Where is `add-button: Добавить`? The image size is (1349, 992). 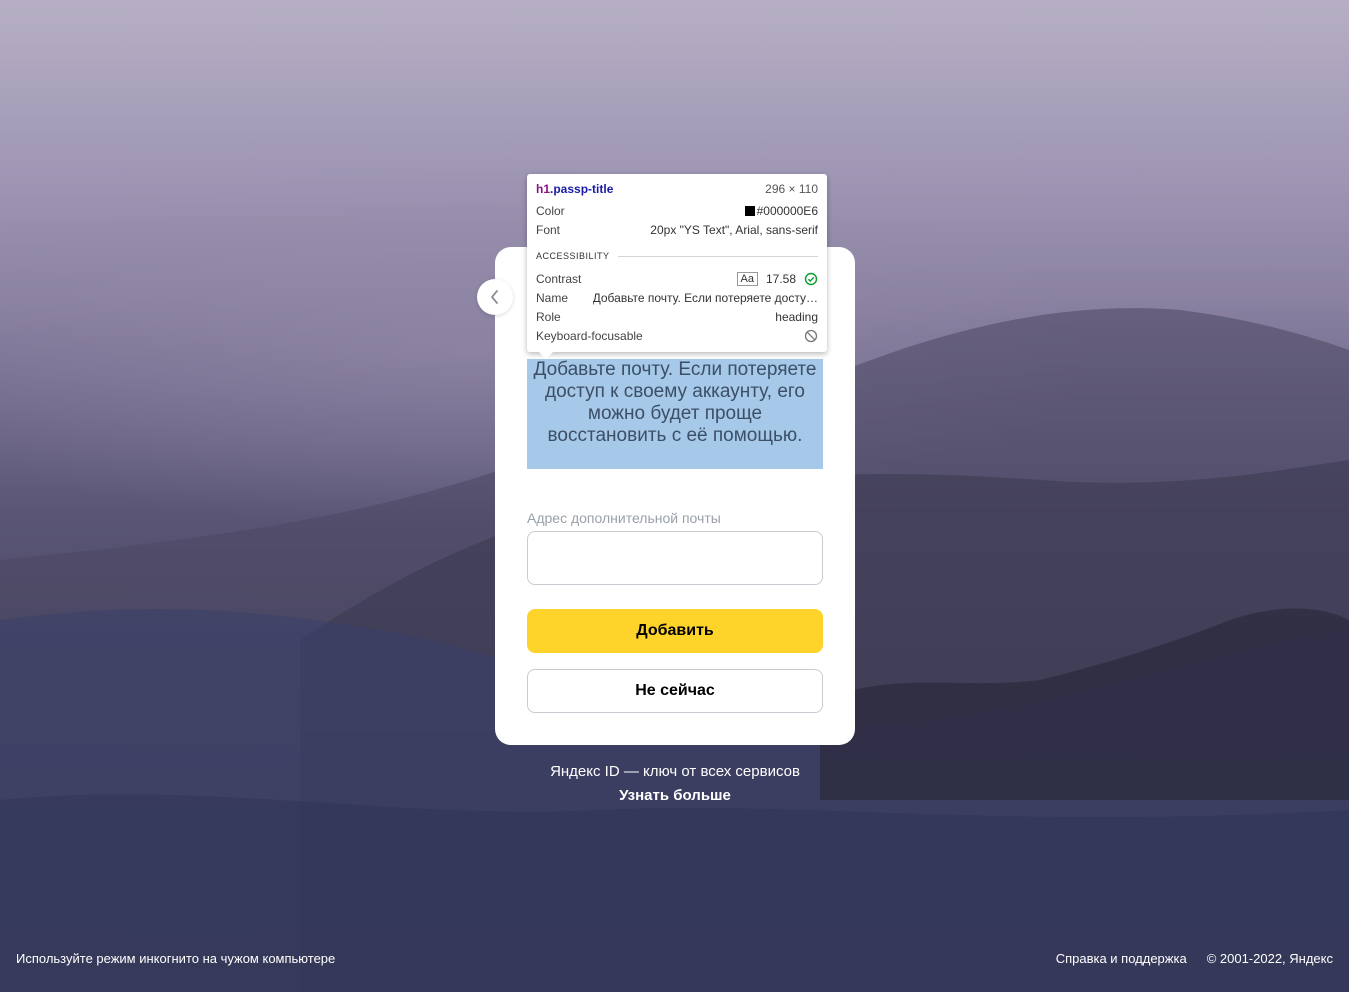 add-button: Добавить is located at coordinates (675, 631).